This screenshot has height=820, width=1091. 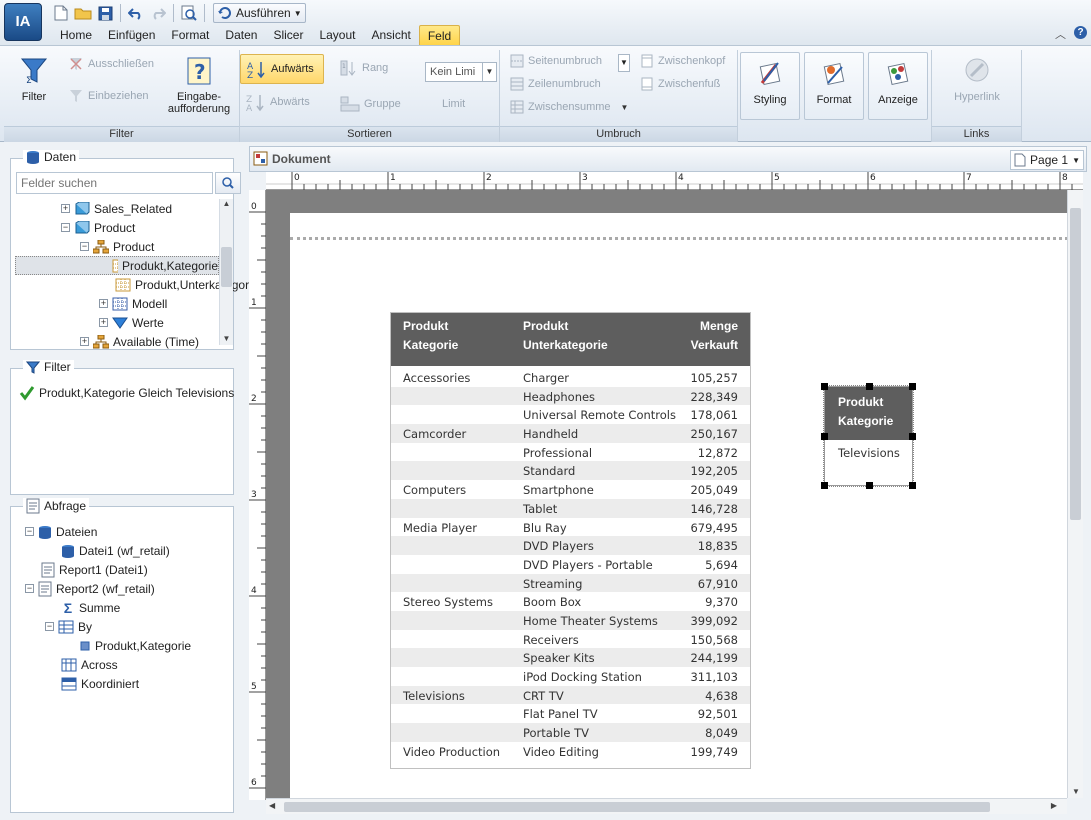 What do you see at coordinates (228, 183) in the screenshot?
I see `search-button` at bounding box center [228, 183].